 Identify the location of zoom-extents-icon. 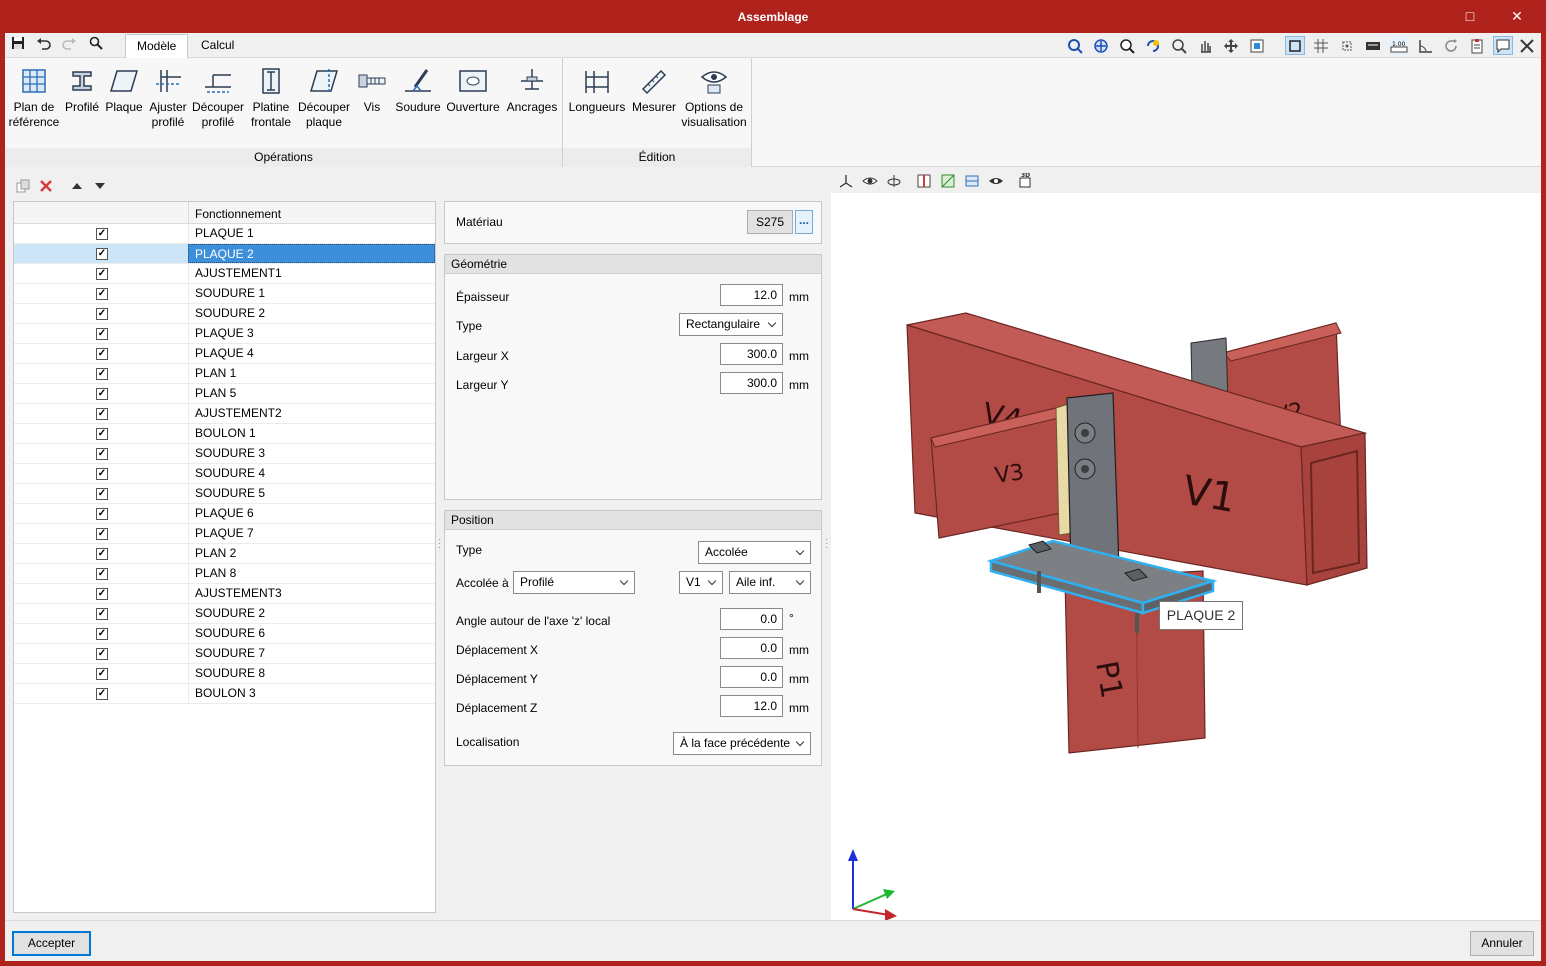
(1101, 45).